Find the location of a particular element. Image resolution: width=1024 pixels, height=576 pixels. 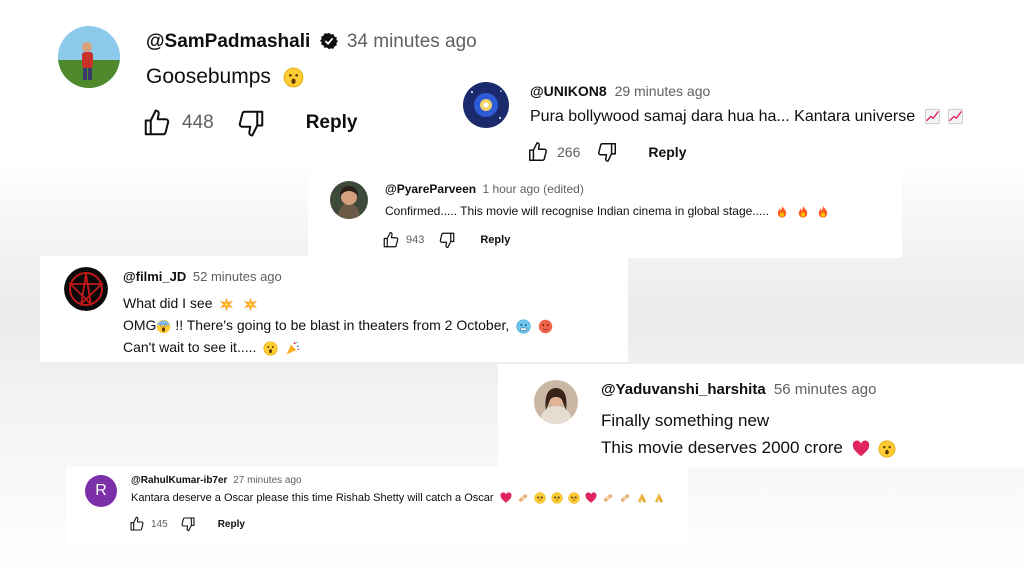

like-count: 145 is located at coordinates (159, 524).